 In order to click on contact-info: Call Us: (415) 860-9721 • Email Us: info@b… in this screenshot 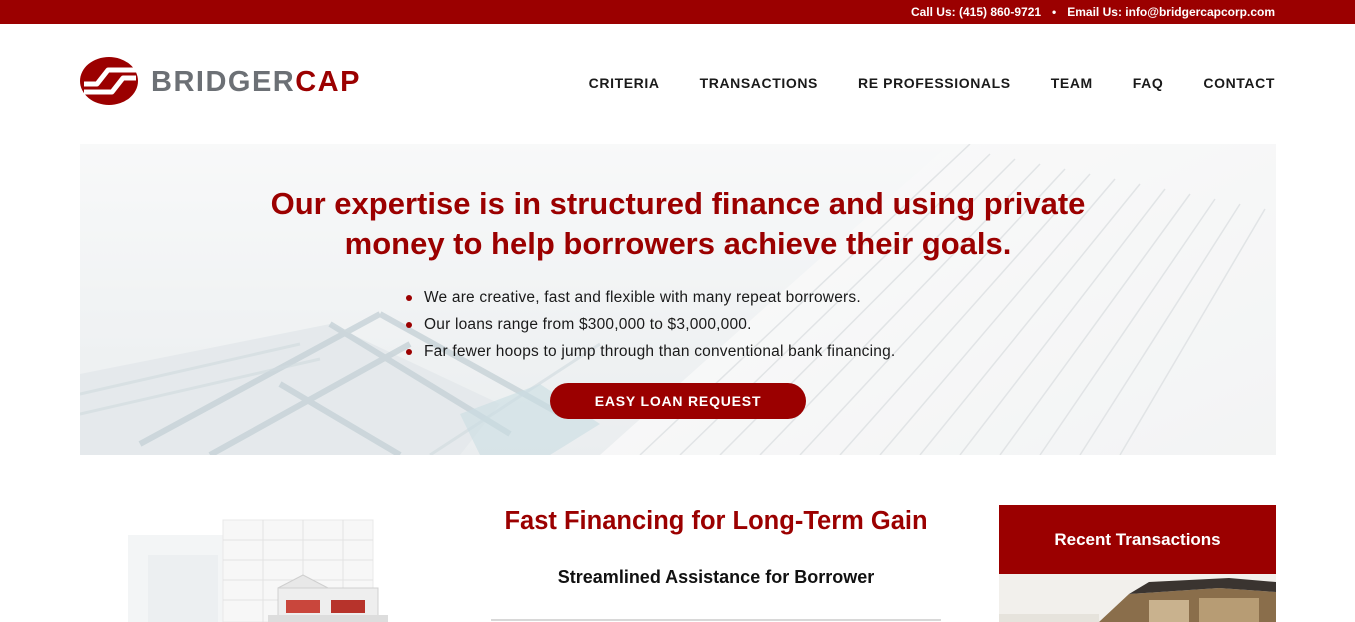, I will do `click(1093, 12)`.